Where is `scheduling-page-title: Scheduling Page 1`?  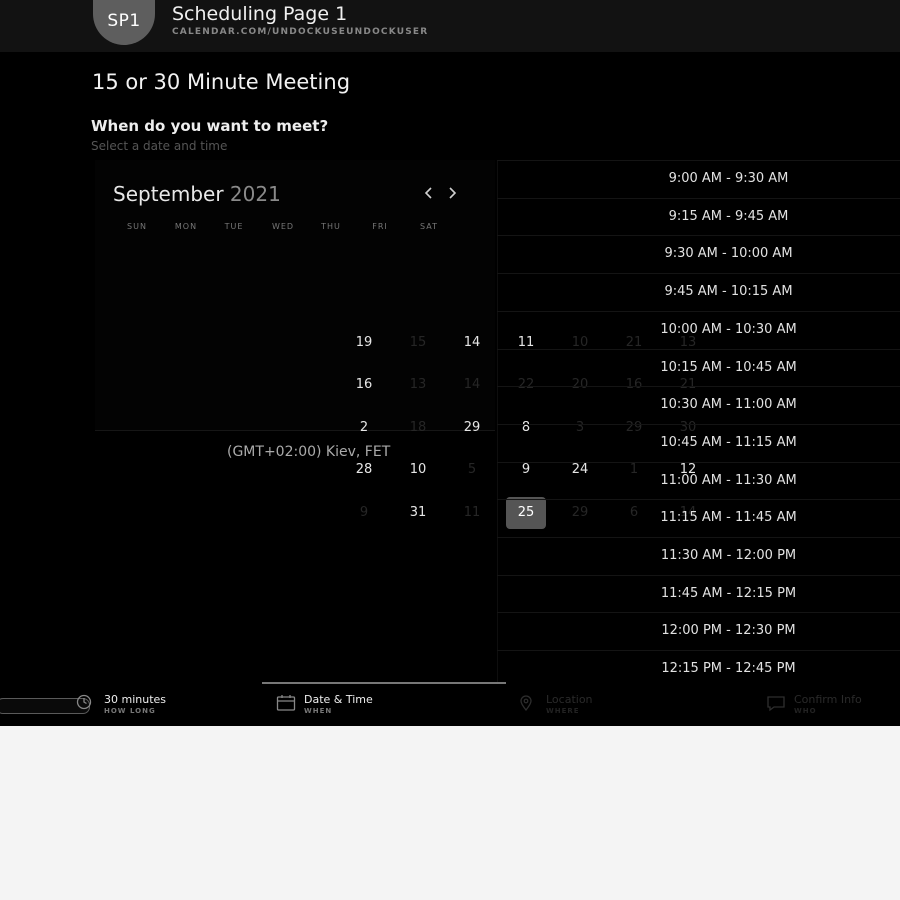
scheduling-page-title: Scheduling Page 1 is located at coordinates (260, 14).